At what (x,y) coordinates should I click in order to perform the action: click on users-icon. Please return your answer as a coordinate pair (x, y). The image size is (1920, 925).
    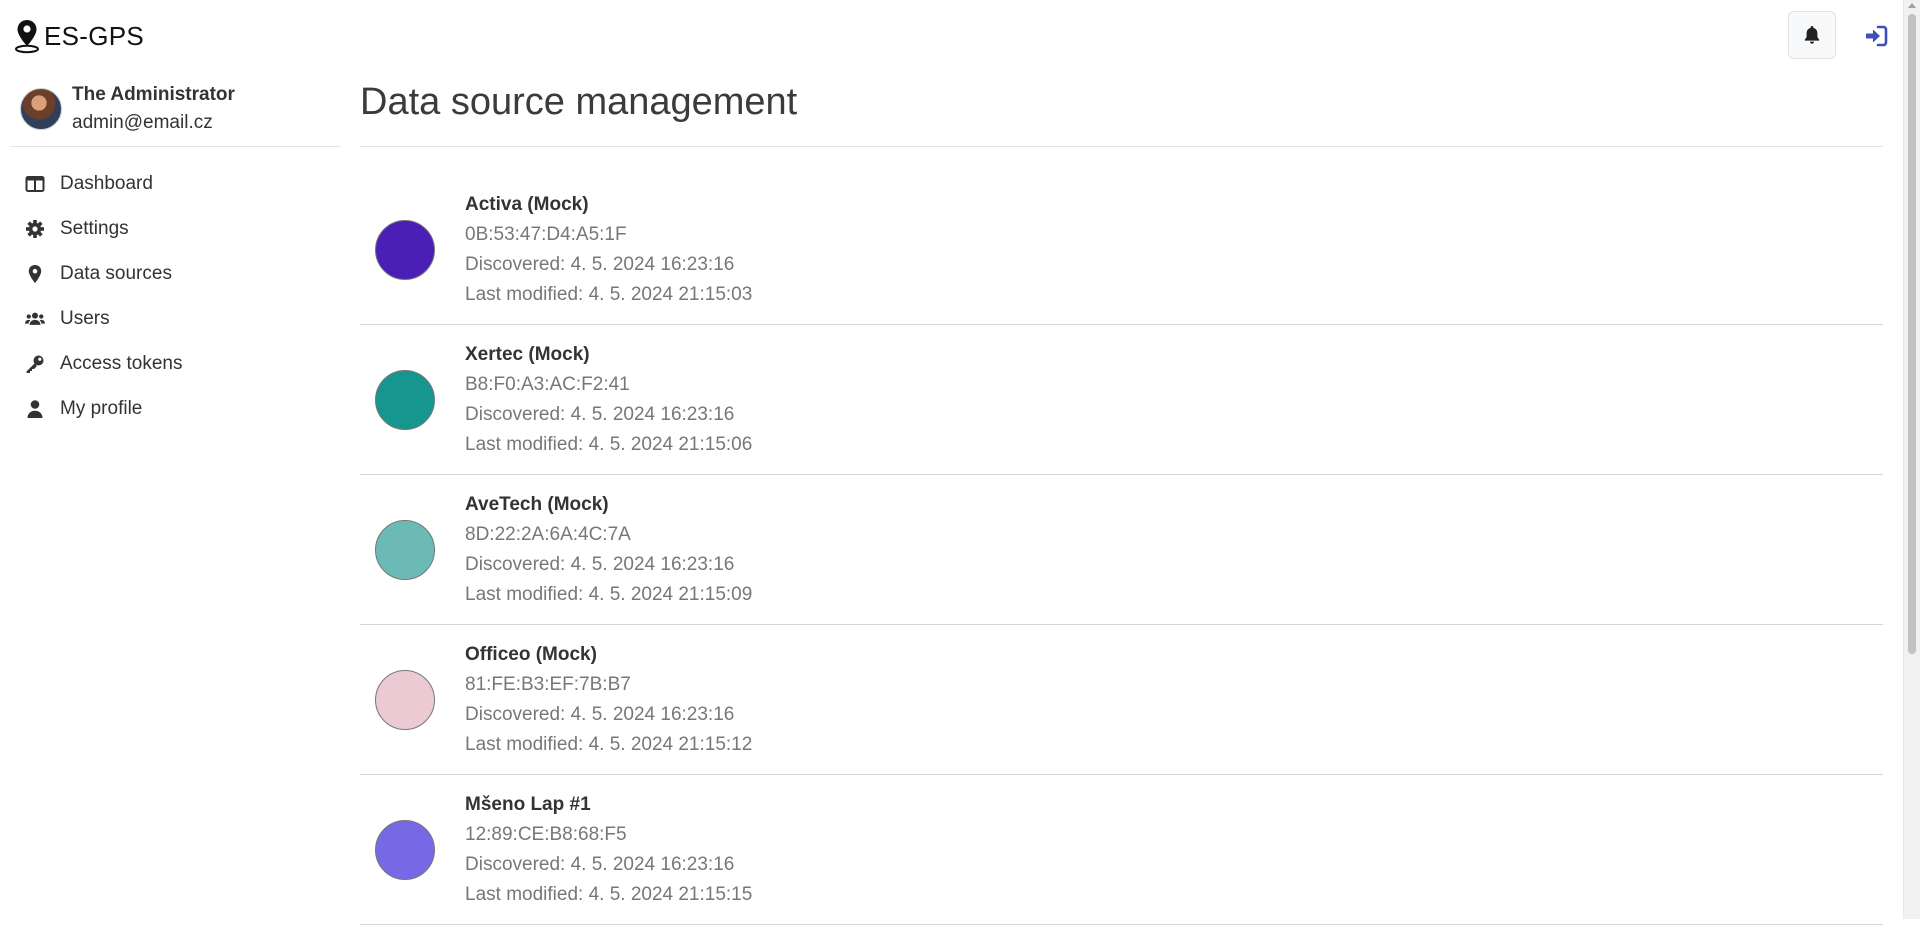
    Looking at the image, I should click on (35, 319).